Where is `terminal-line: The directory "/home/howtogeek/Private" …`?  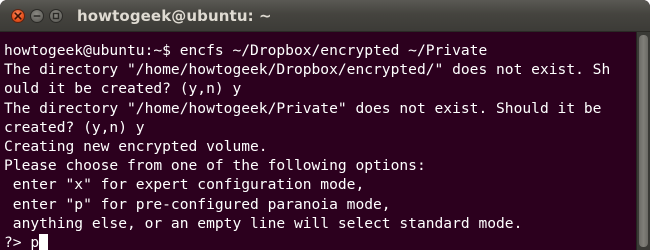 terminal-line: The directory "/home/howtogeek/Private" … is located at coordinates (303, 108).